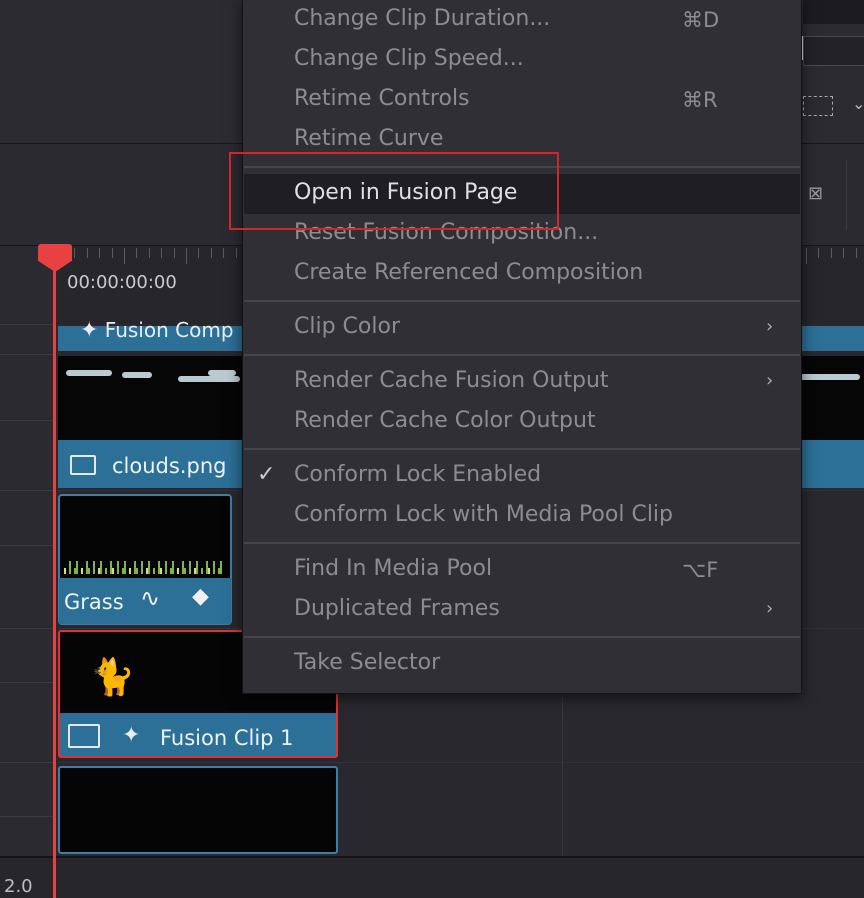  I want to click on zoom-slider-track, so click(833, 51).